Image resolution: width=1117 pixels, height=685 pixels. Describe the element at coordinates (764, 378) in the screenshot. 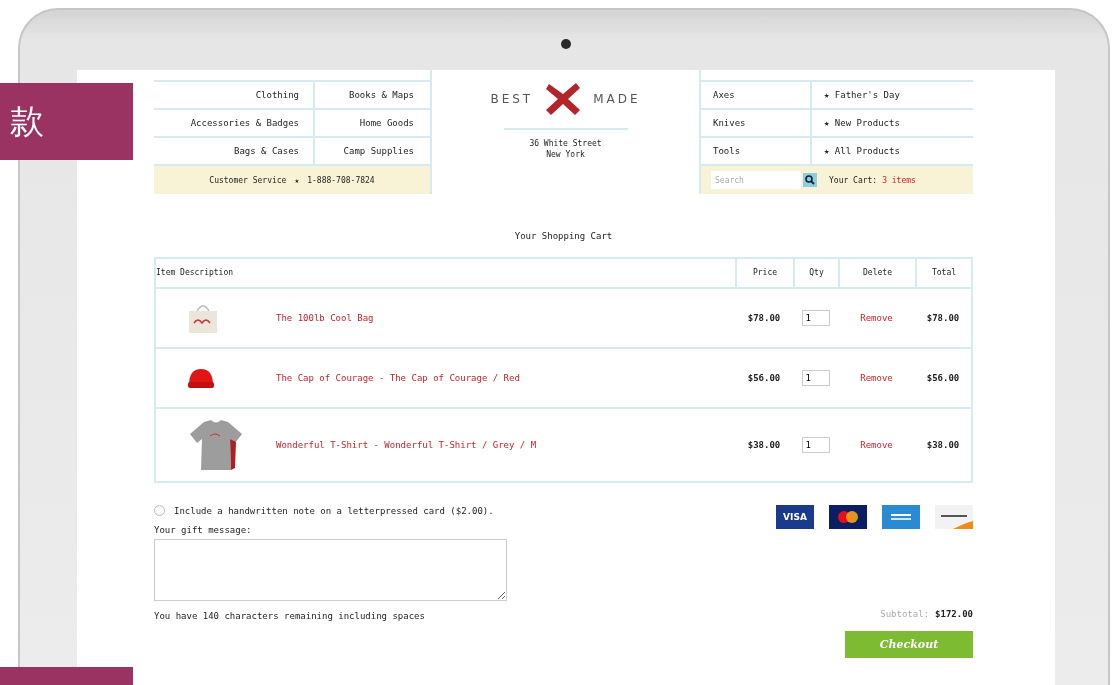

I see `price-cell-text: $56.00` at that location.